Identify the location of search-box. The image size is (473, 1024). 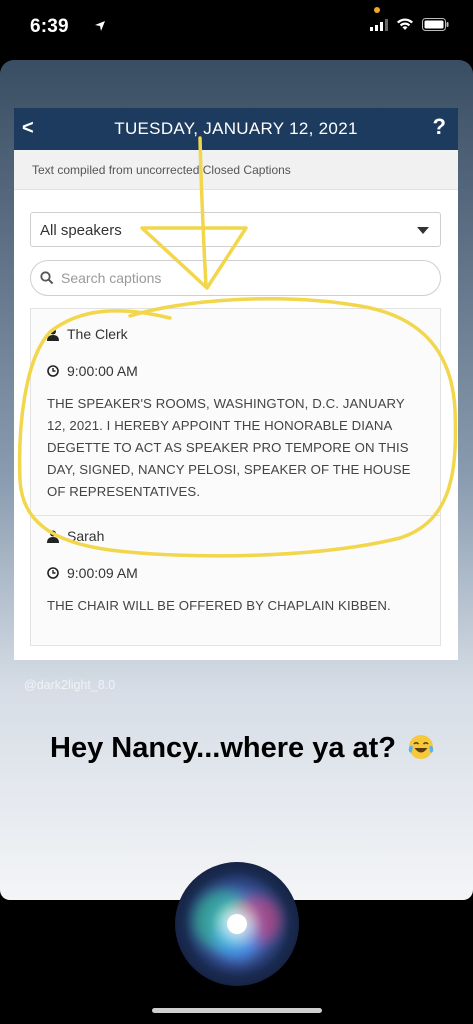
(235, 278).